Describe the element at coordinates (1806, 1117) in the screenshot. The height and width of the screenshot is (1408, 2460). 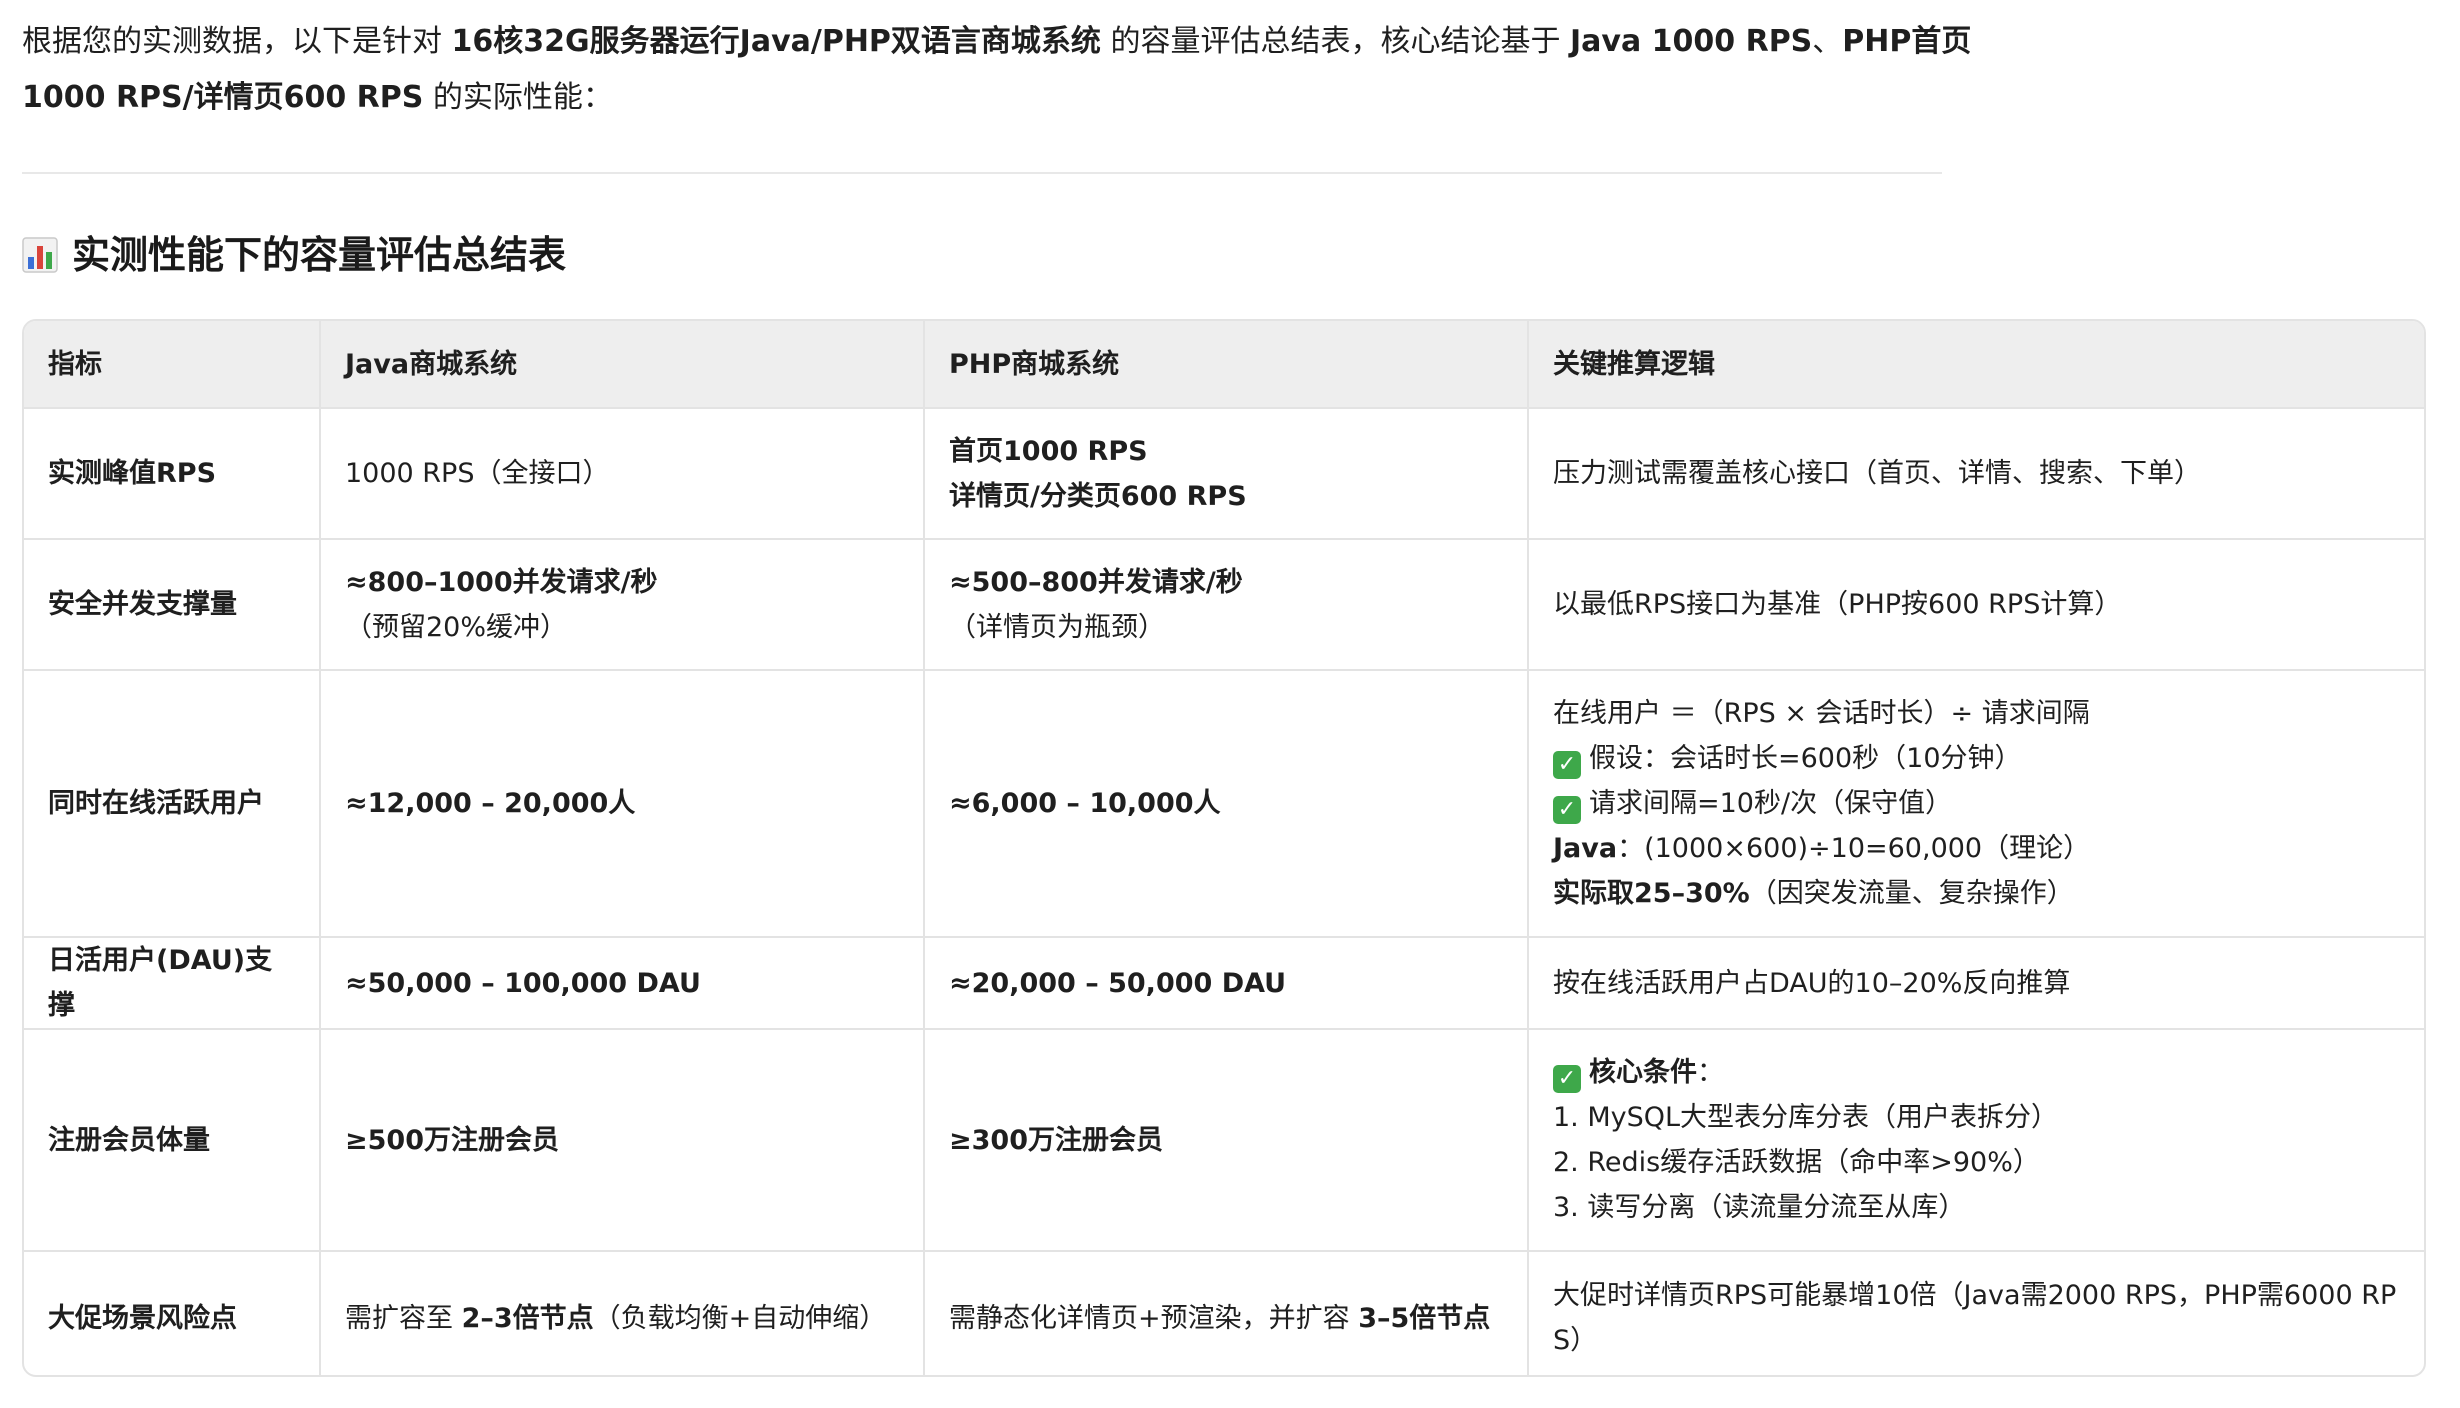
I see `logic-item: 1. MySQL大型表分库分表（用户表拆分）` at that location.